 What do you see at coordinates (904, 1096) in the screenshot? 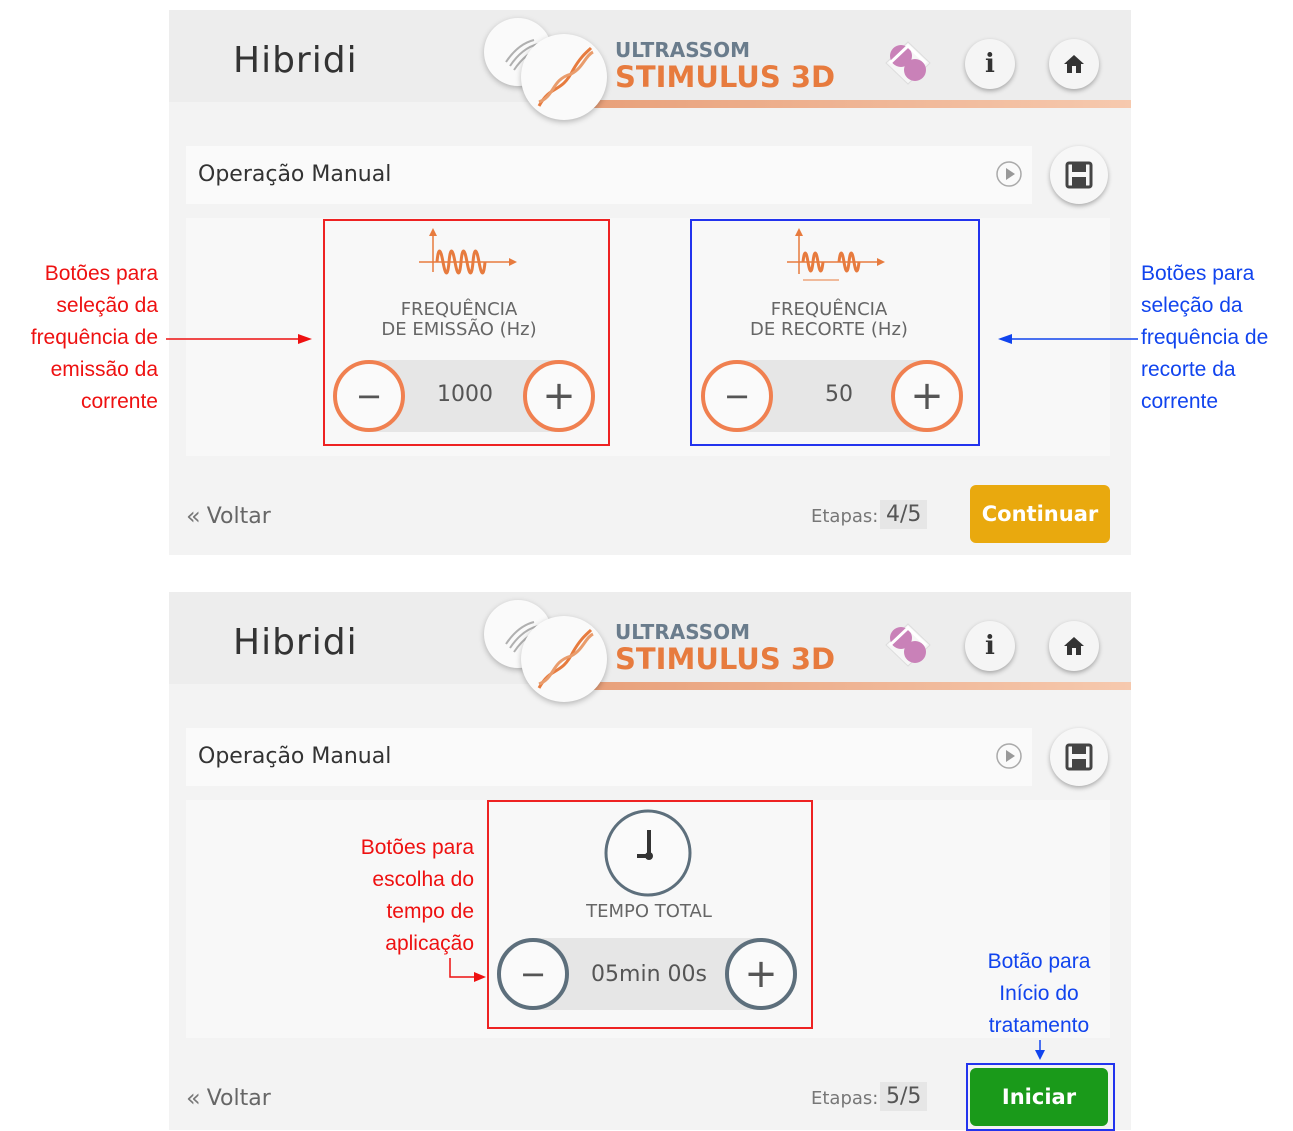
I see `steps-value: 5/5` at bounding box center [904, 1096].